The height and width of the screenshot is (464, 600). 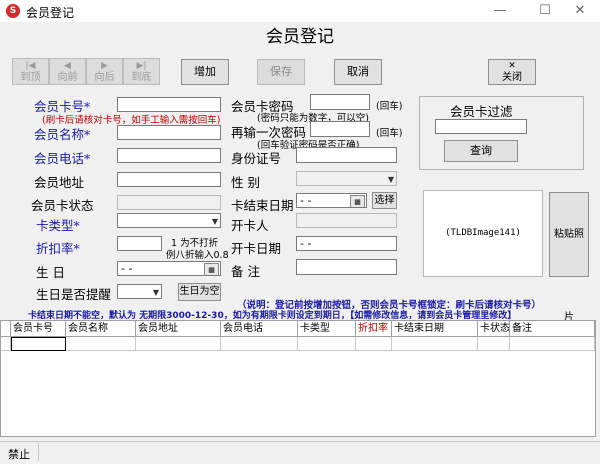 I want to click on query-button: 查询, so click(x=481, y=151).